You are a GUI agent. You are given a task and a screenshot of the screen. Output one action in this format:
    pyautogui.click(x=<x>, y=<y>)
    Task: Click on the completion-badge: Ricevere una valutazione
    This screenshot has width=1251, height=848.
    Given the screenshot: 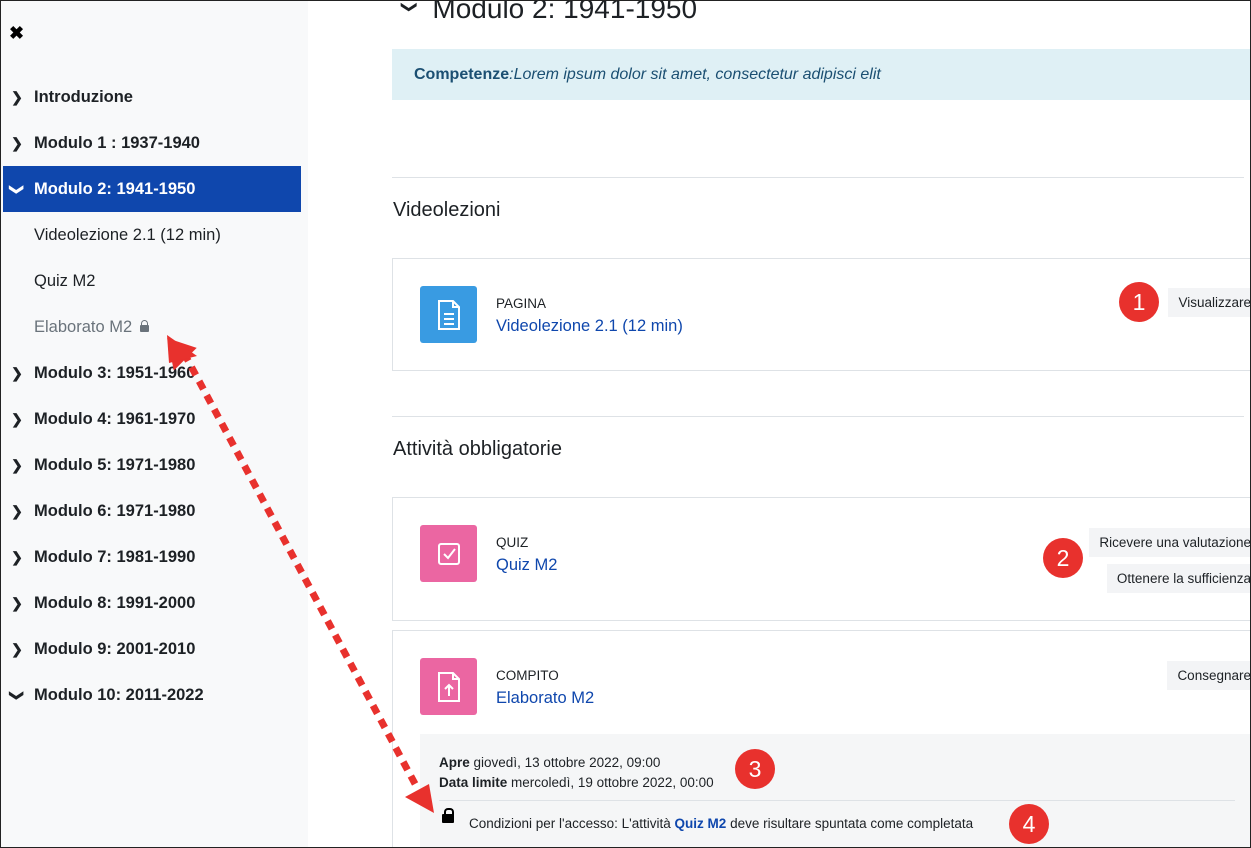 What is the action you would take?
    pyautogui.click(x=1169, y=542)
    